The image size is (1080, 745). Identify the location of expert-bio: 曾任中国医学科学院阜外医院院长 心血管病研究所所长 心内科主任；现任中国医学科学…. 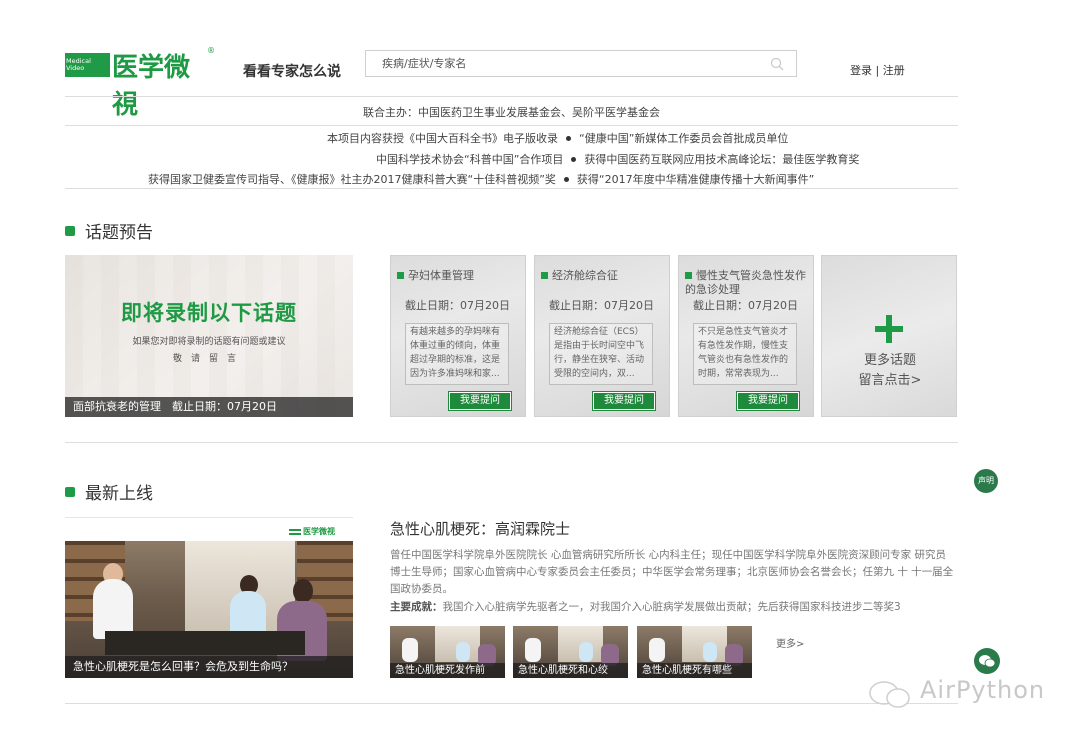
(672, 572).